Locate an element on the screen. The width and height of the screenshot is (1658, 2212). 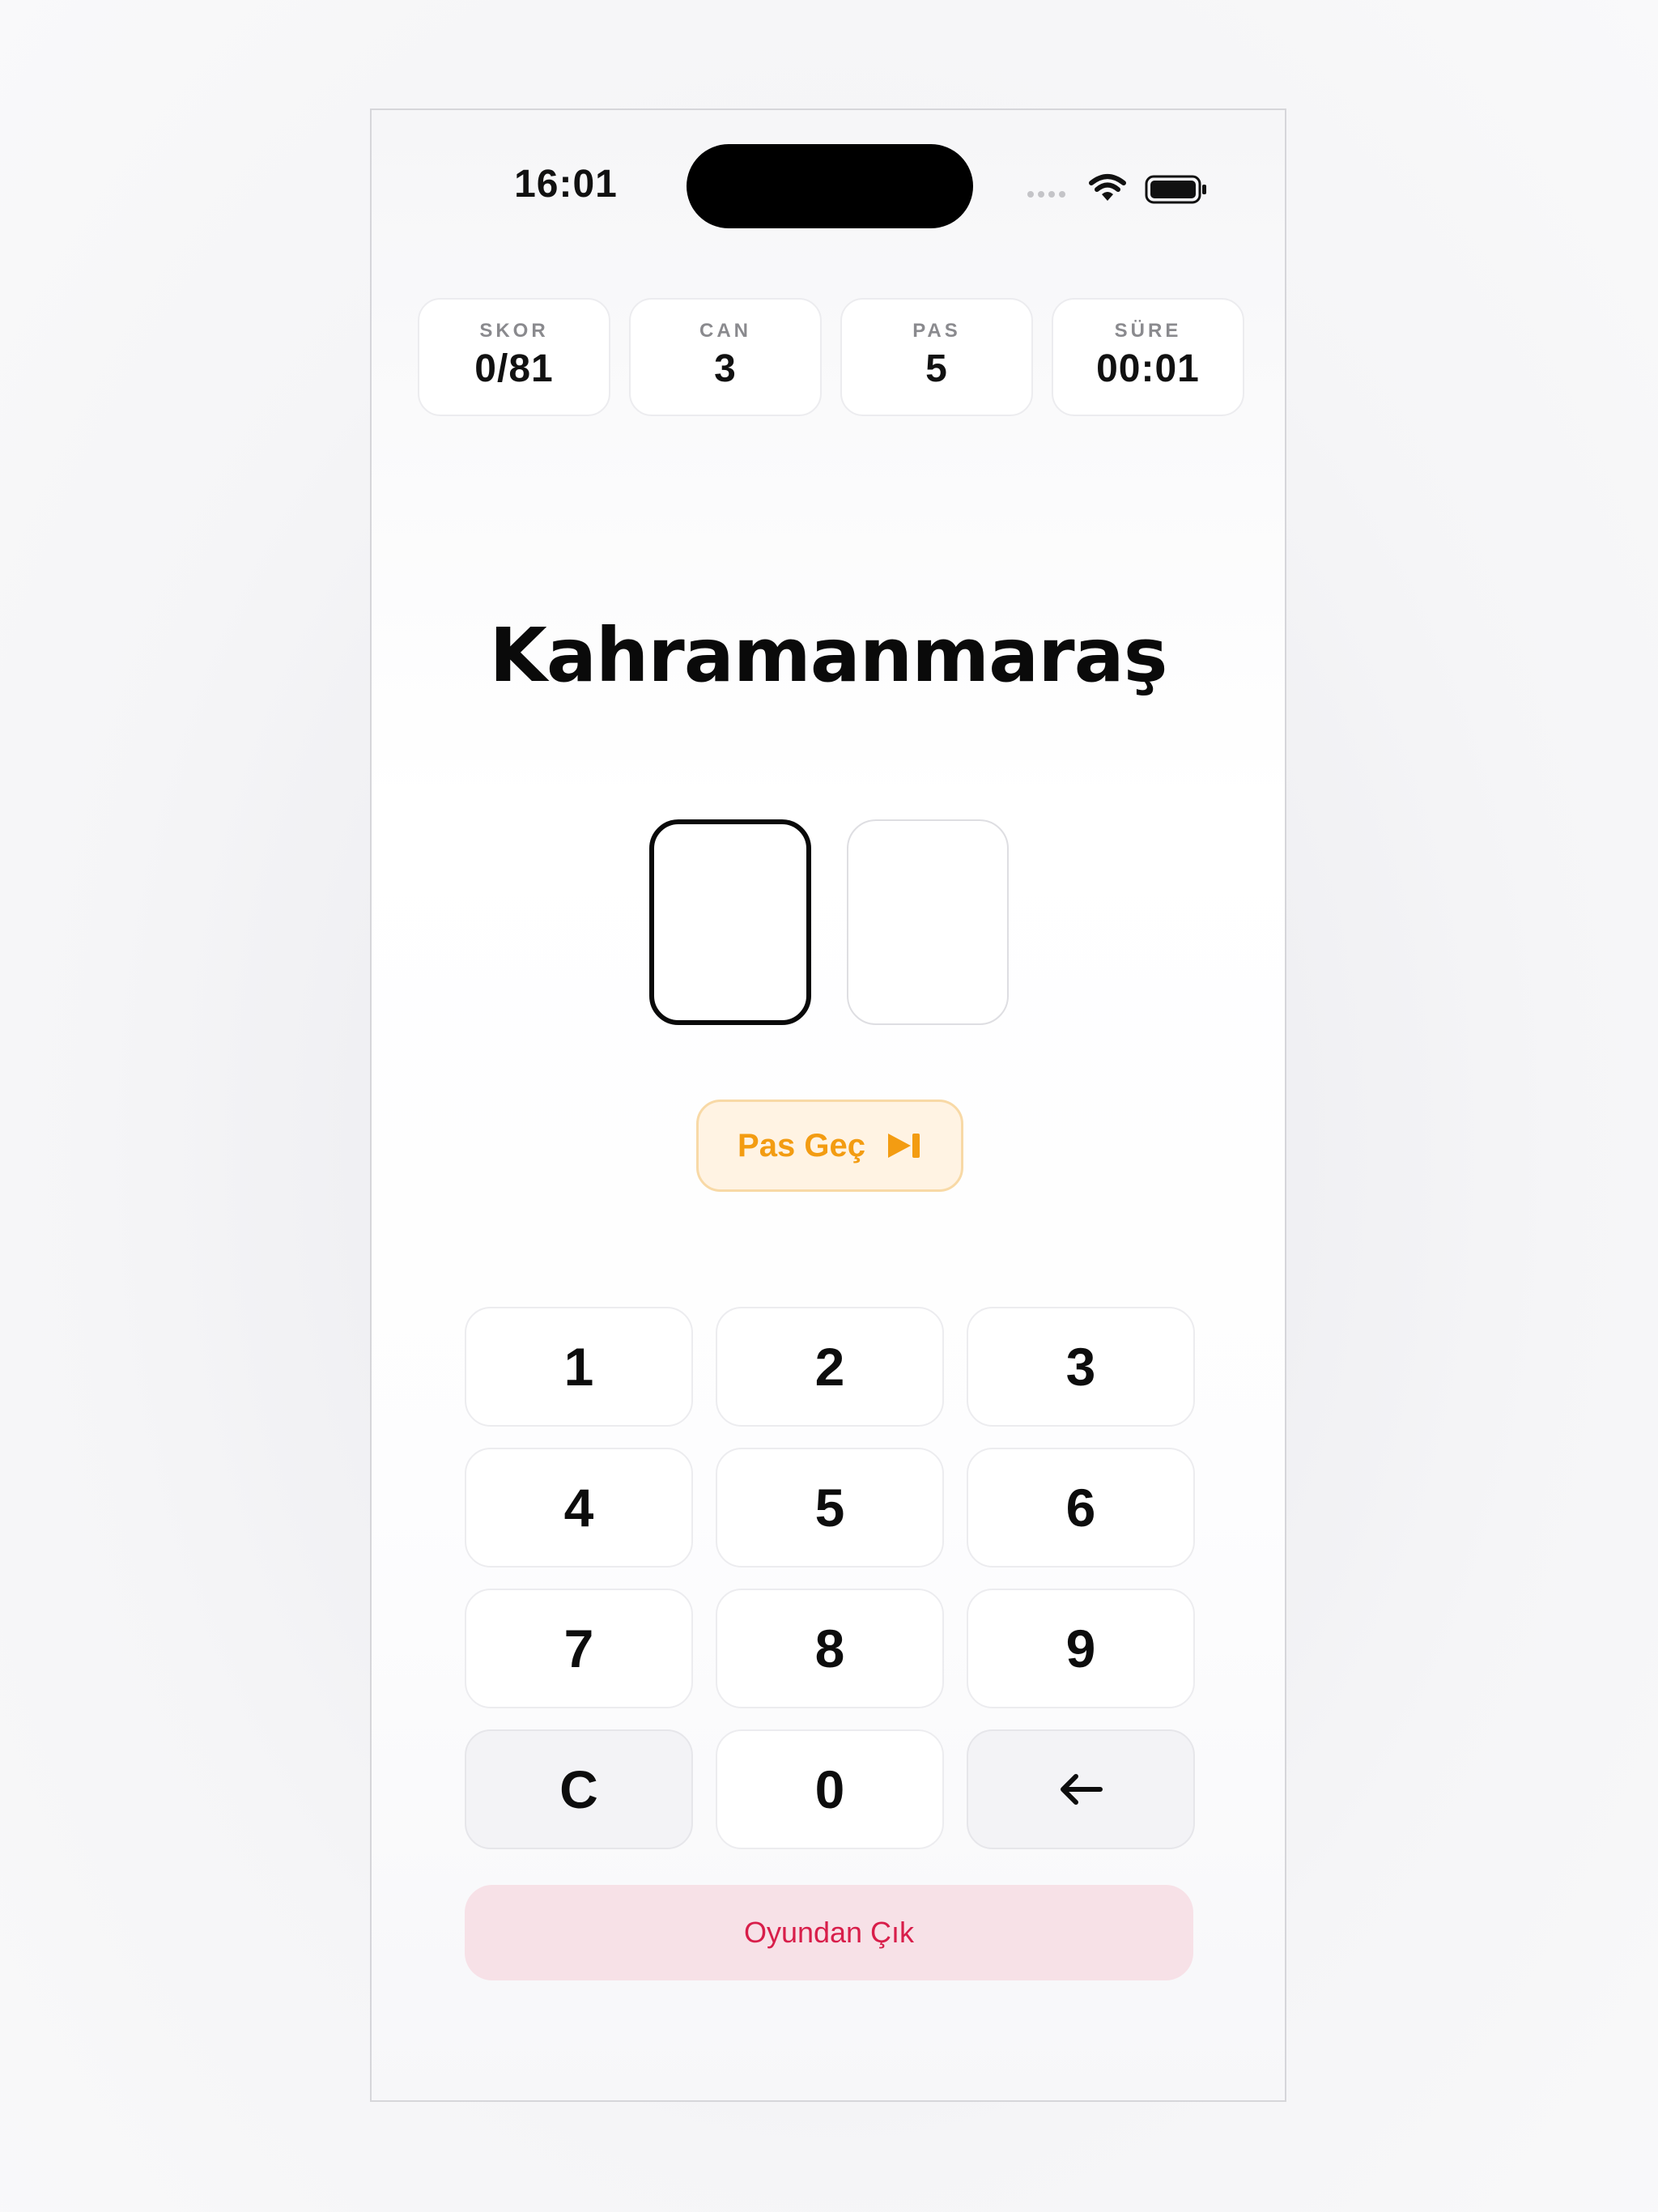
stat-value: 00:01 is located at coordinates (1148, 368).